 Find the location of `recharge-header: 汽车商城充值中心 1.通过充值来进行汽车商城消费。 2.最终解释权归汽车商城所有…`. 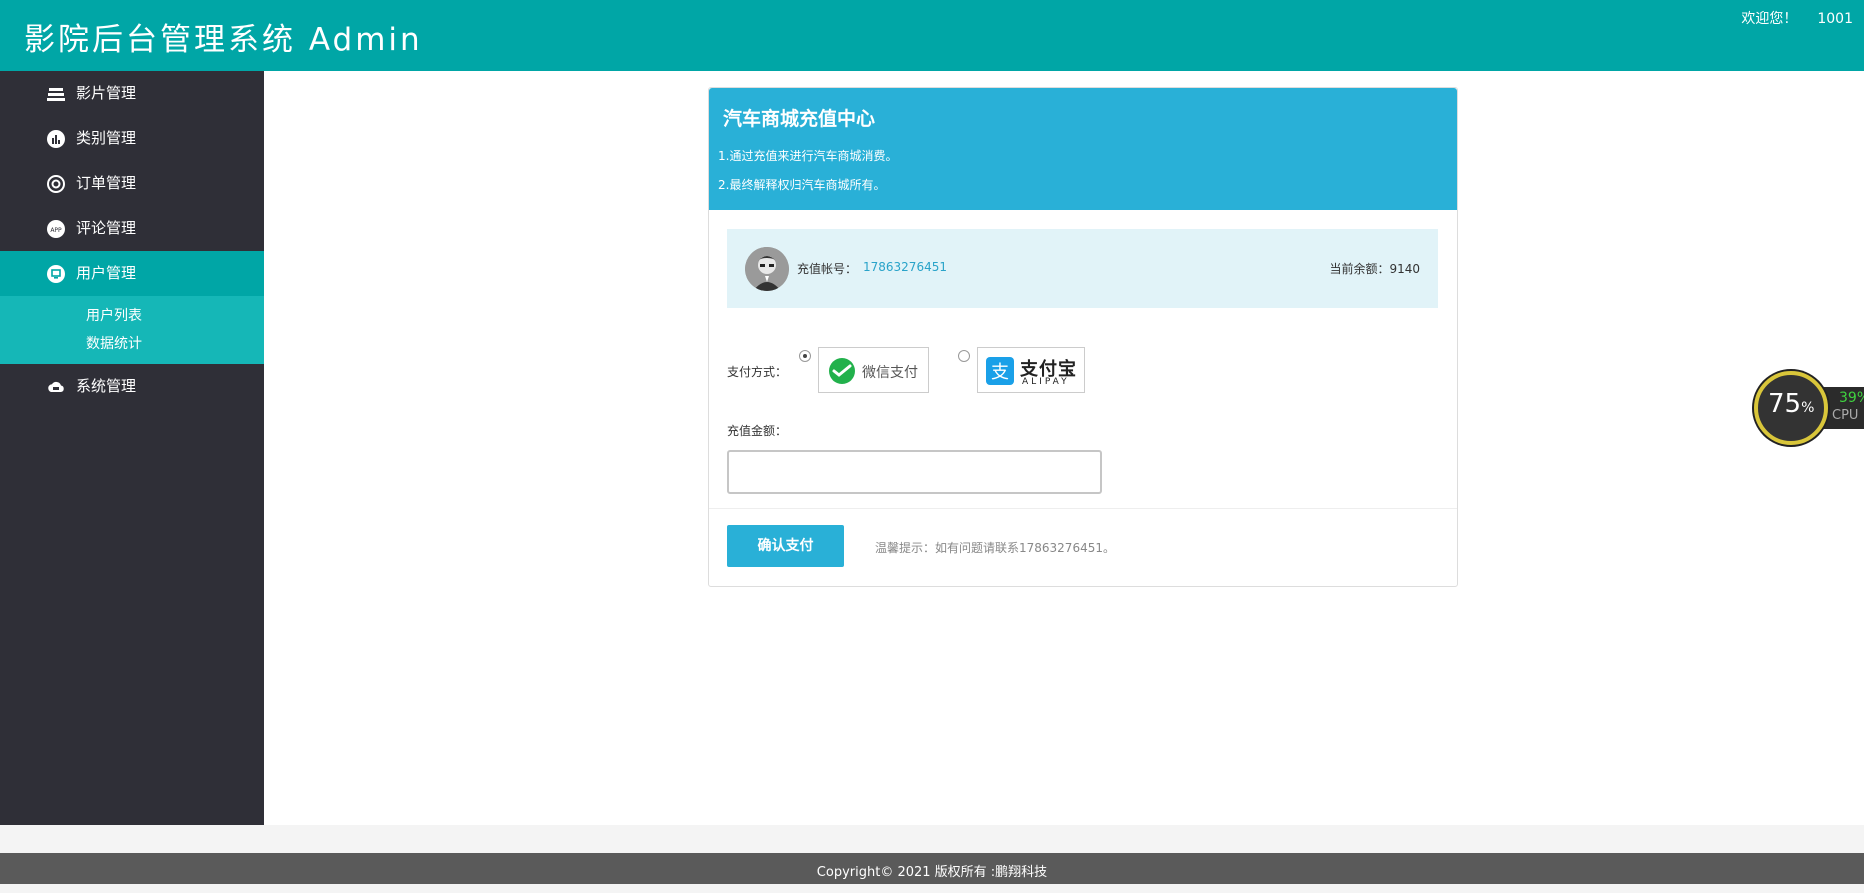

recharge-header: 汽车商城充值中心 1.通过充值来进行汽车商城消费。 2.最终解释权归汽车商城所有… is located at coordinates (1083, 149).